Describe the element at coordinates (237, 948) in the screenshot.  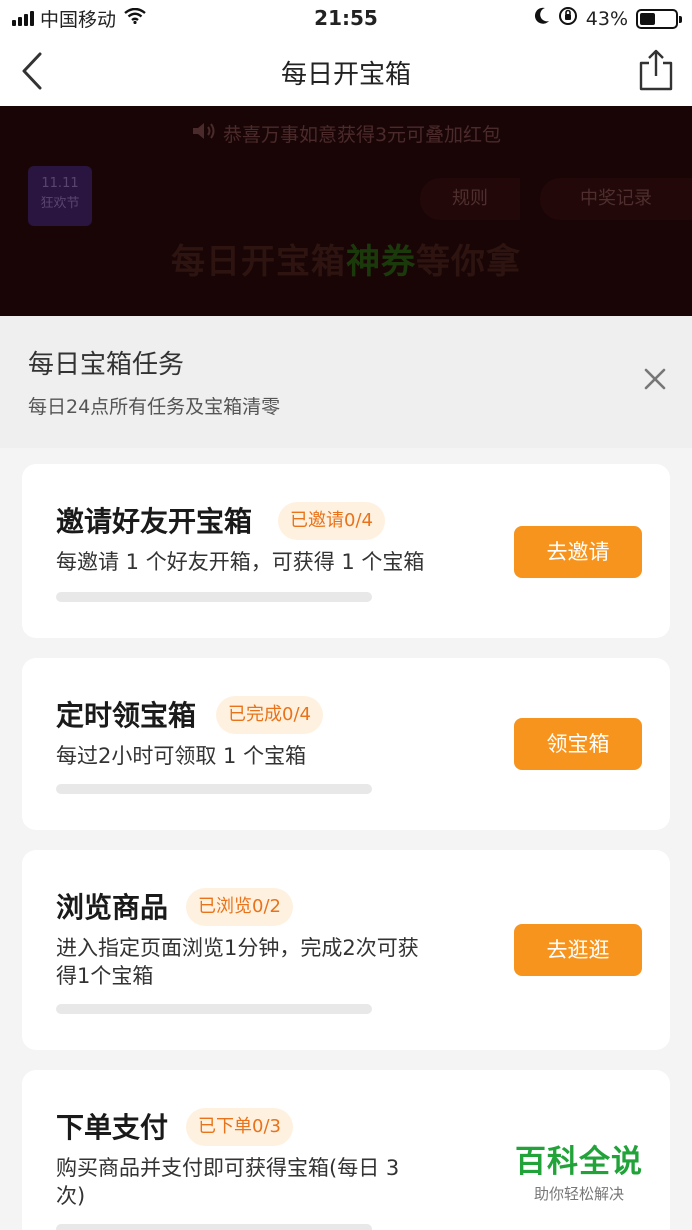
I see `task-description-line1: 进入指定页面浏览1分钟，完成2次可获` at that location.